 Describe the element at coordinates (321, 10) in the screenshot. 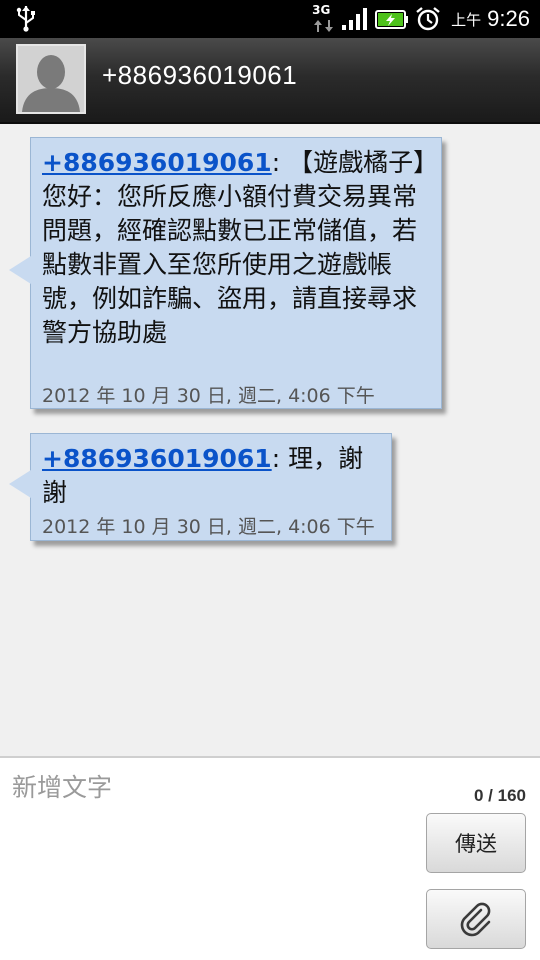

I see `network-type-label: 3G` at that location.